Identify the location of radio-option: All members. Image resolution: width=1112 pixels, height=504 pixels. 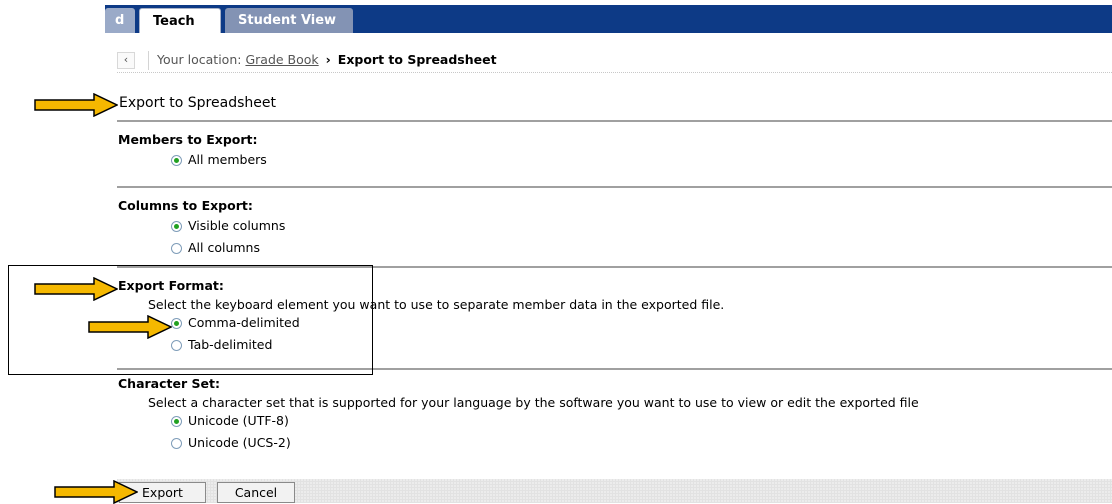
(641, 160).